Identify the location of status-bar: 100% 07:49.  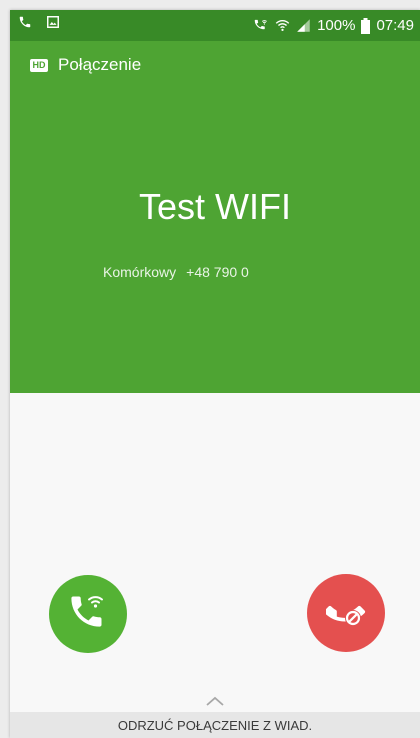
(215, 25).